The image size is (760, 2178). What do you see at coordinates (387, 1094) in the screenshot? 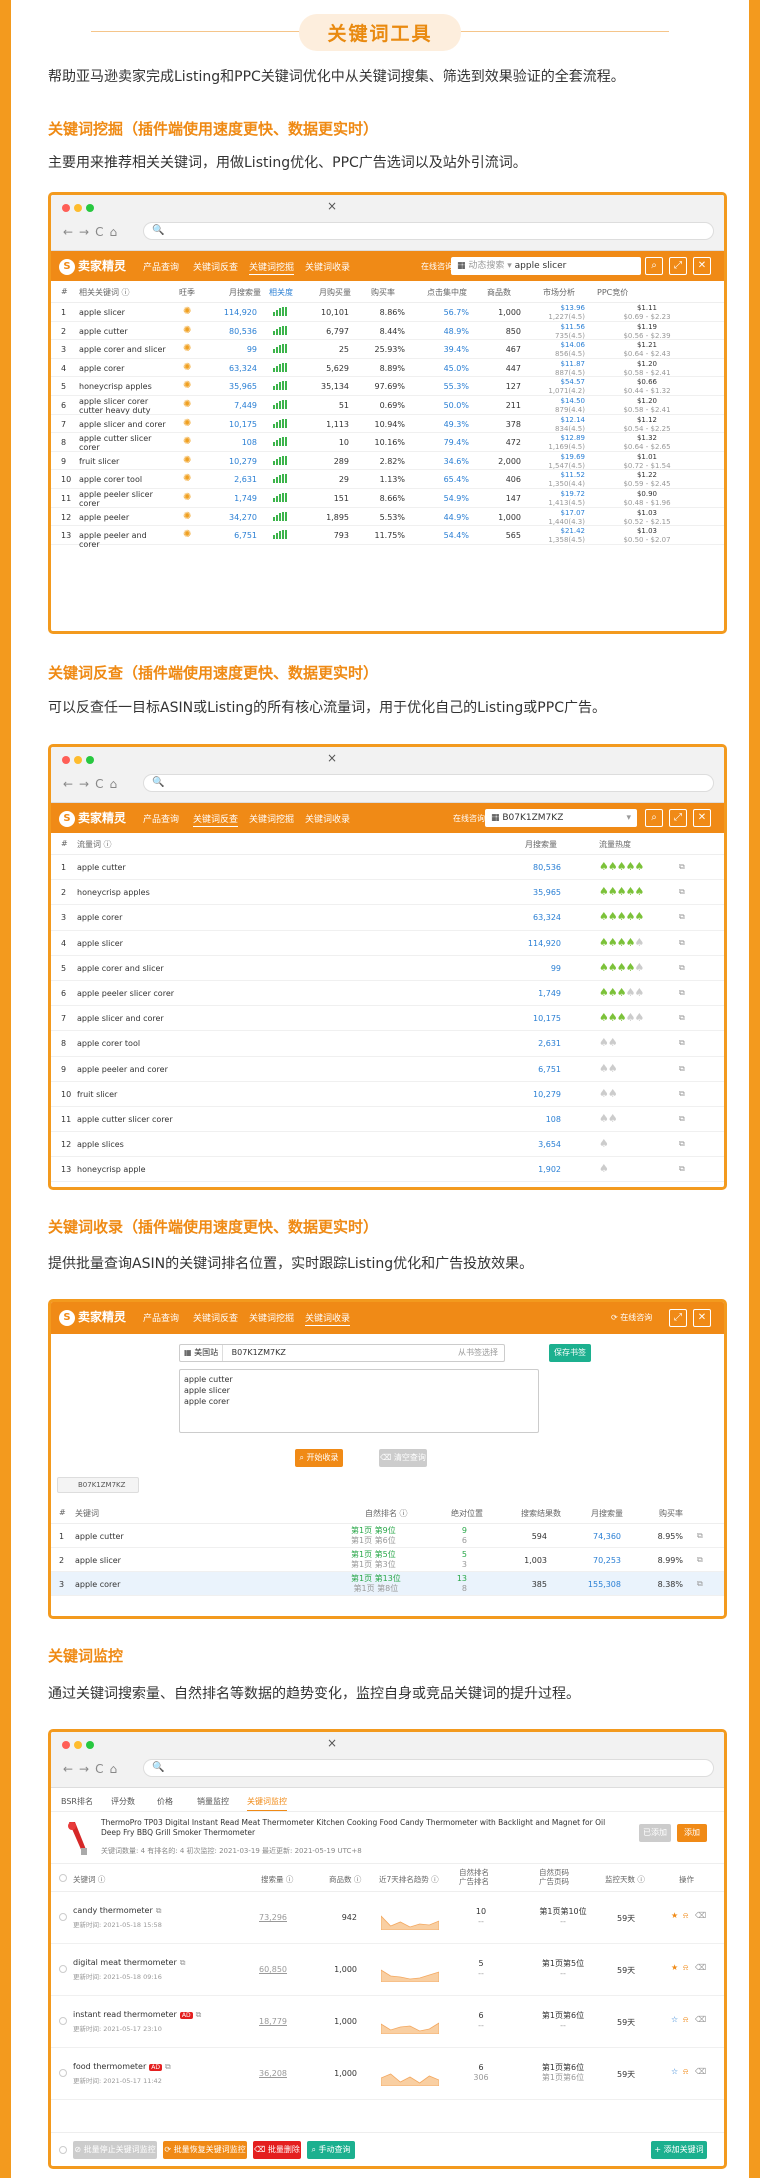
I see `table-row: 10 fruit slicer 10,279 ♠♠ ⧉` at bounding box center [387, 1094].